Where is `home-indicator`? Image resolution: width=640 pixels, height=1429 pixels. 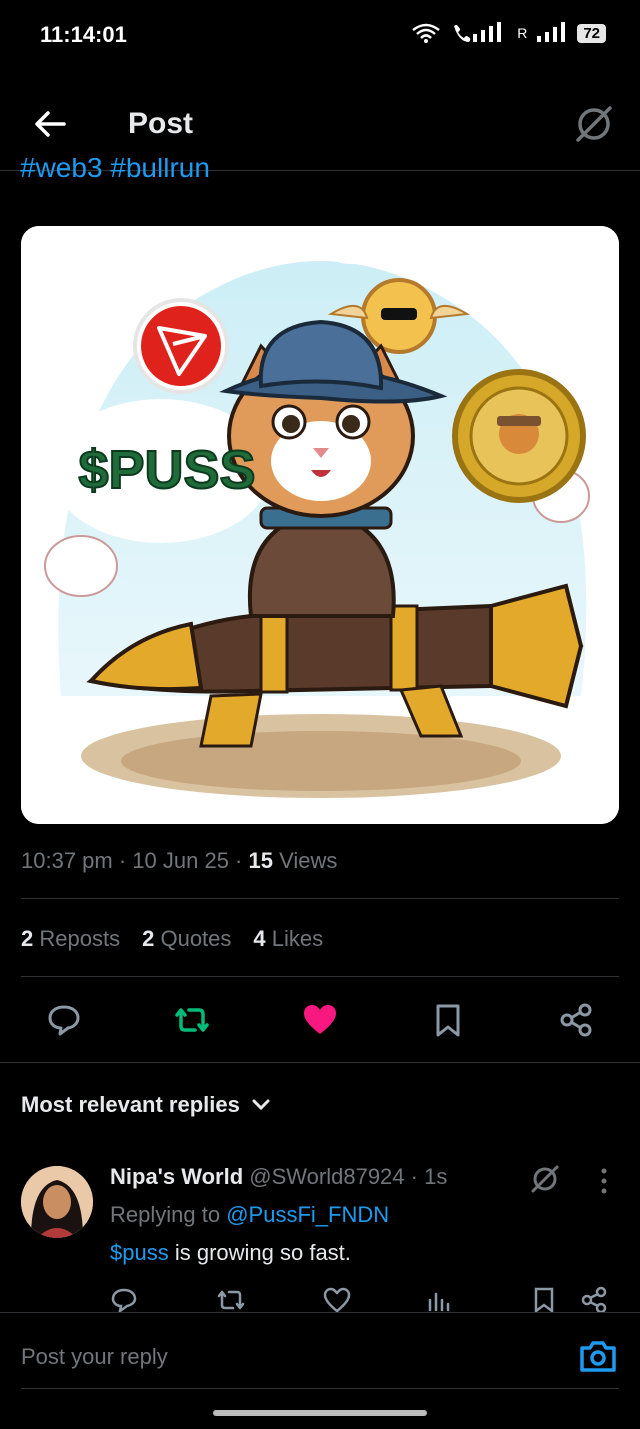
home-indicator is located at coordinates (320, 1413).